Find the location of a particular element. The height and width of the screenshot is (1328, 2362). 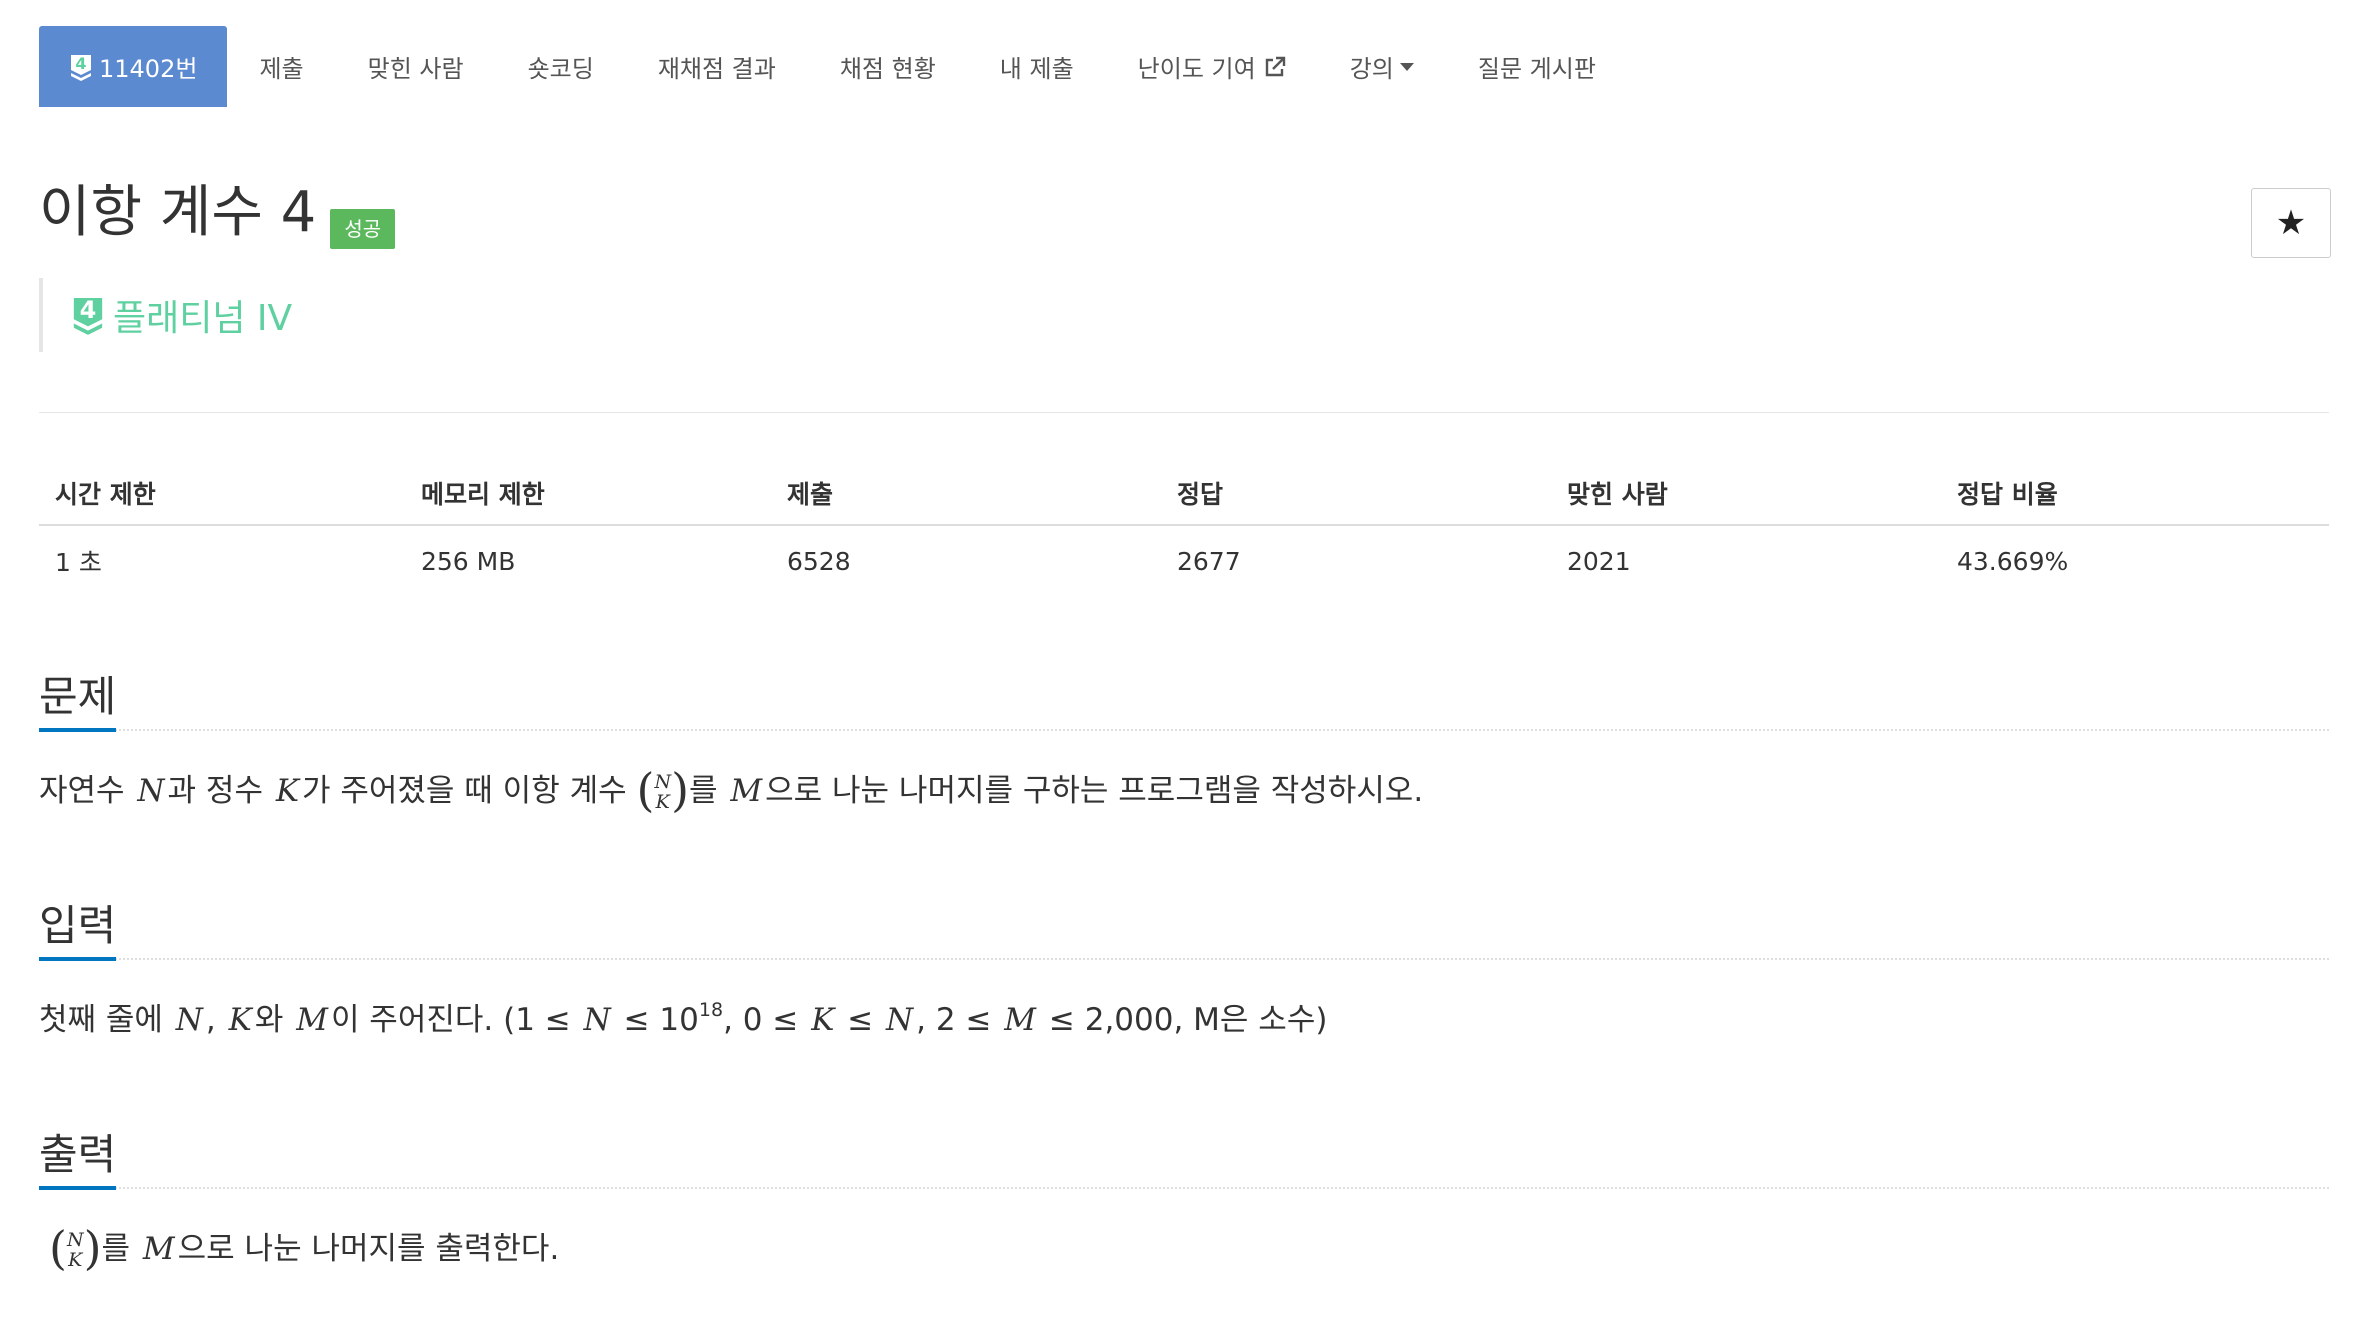

tab-my-submissions: 내 제출 is located at coordinates (1037, 66).